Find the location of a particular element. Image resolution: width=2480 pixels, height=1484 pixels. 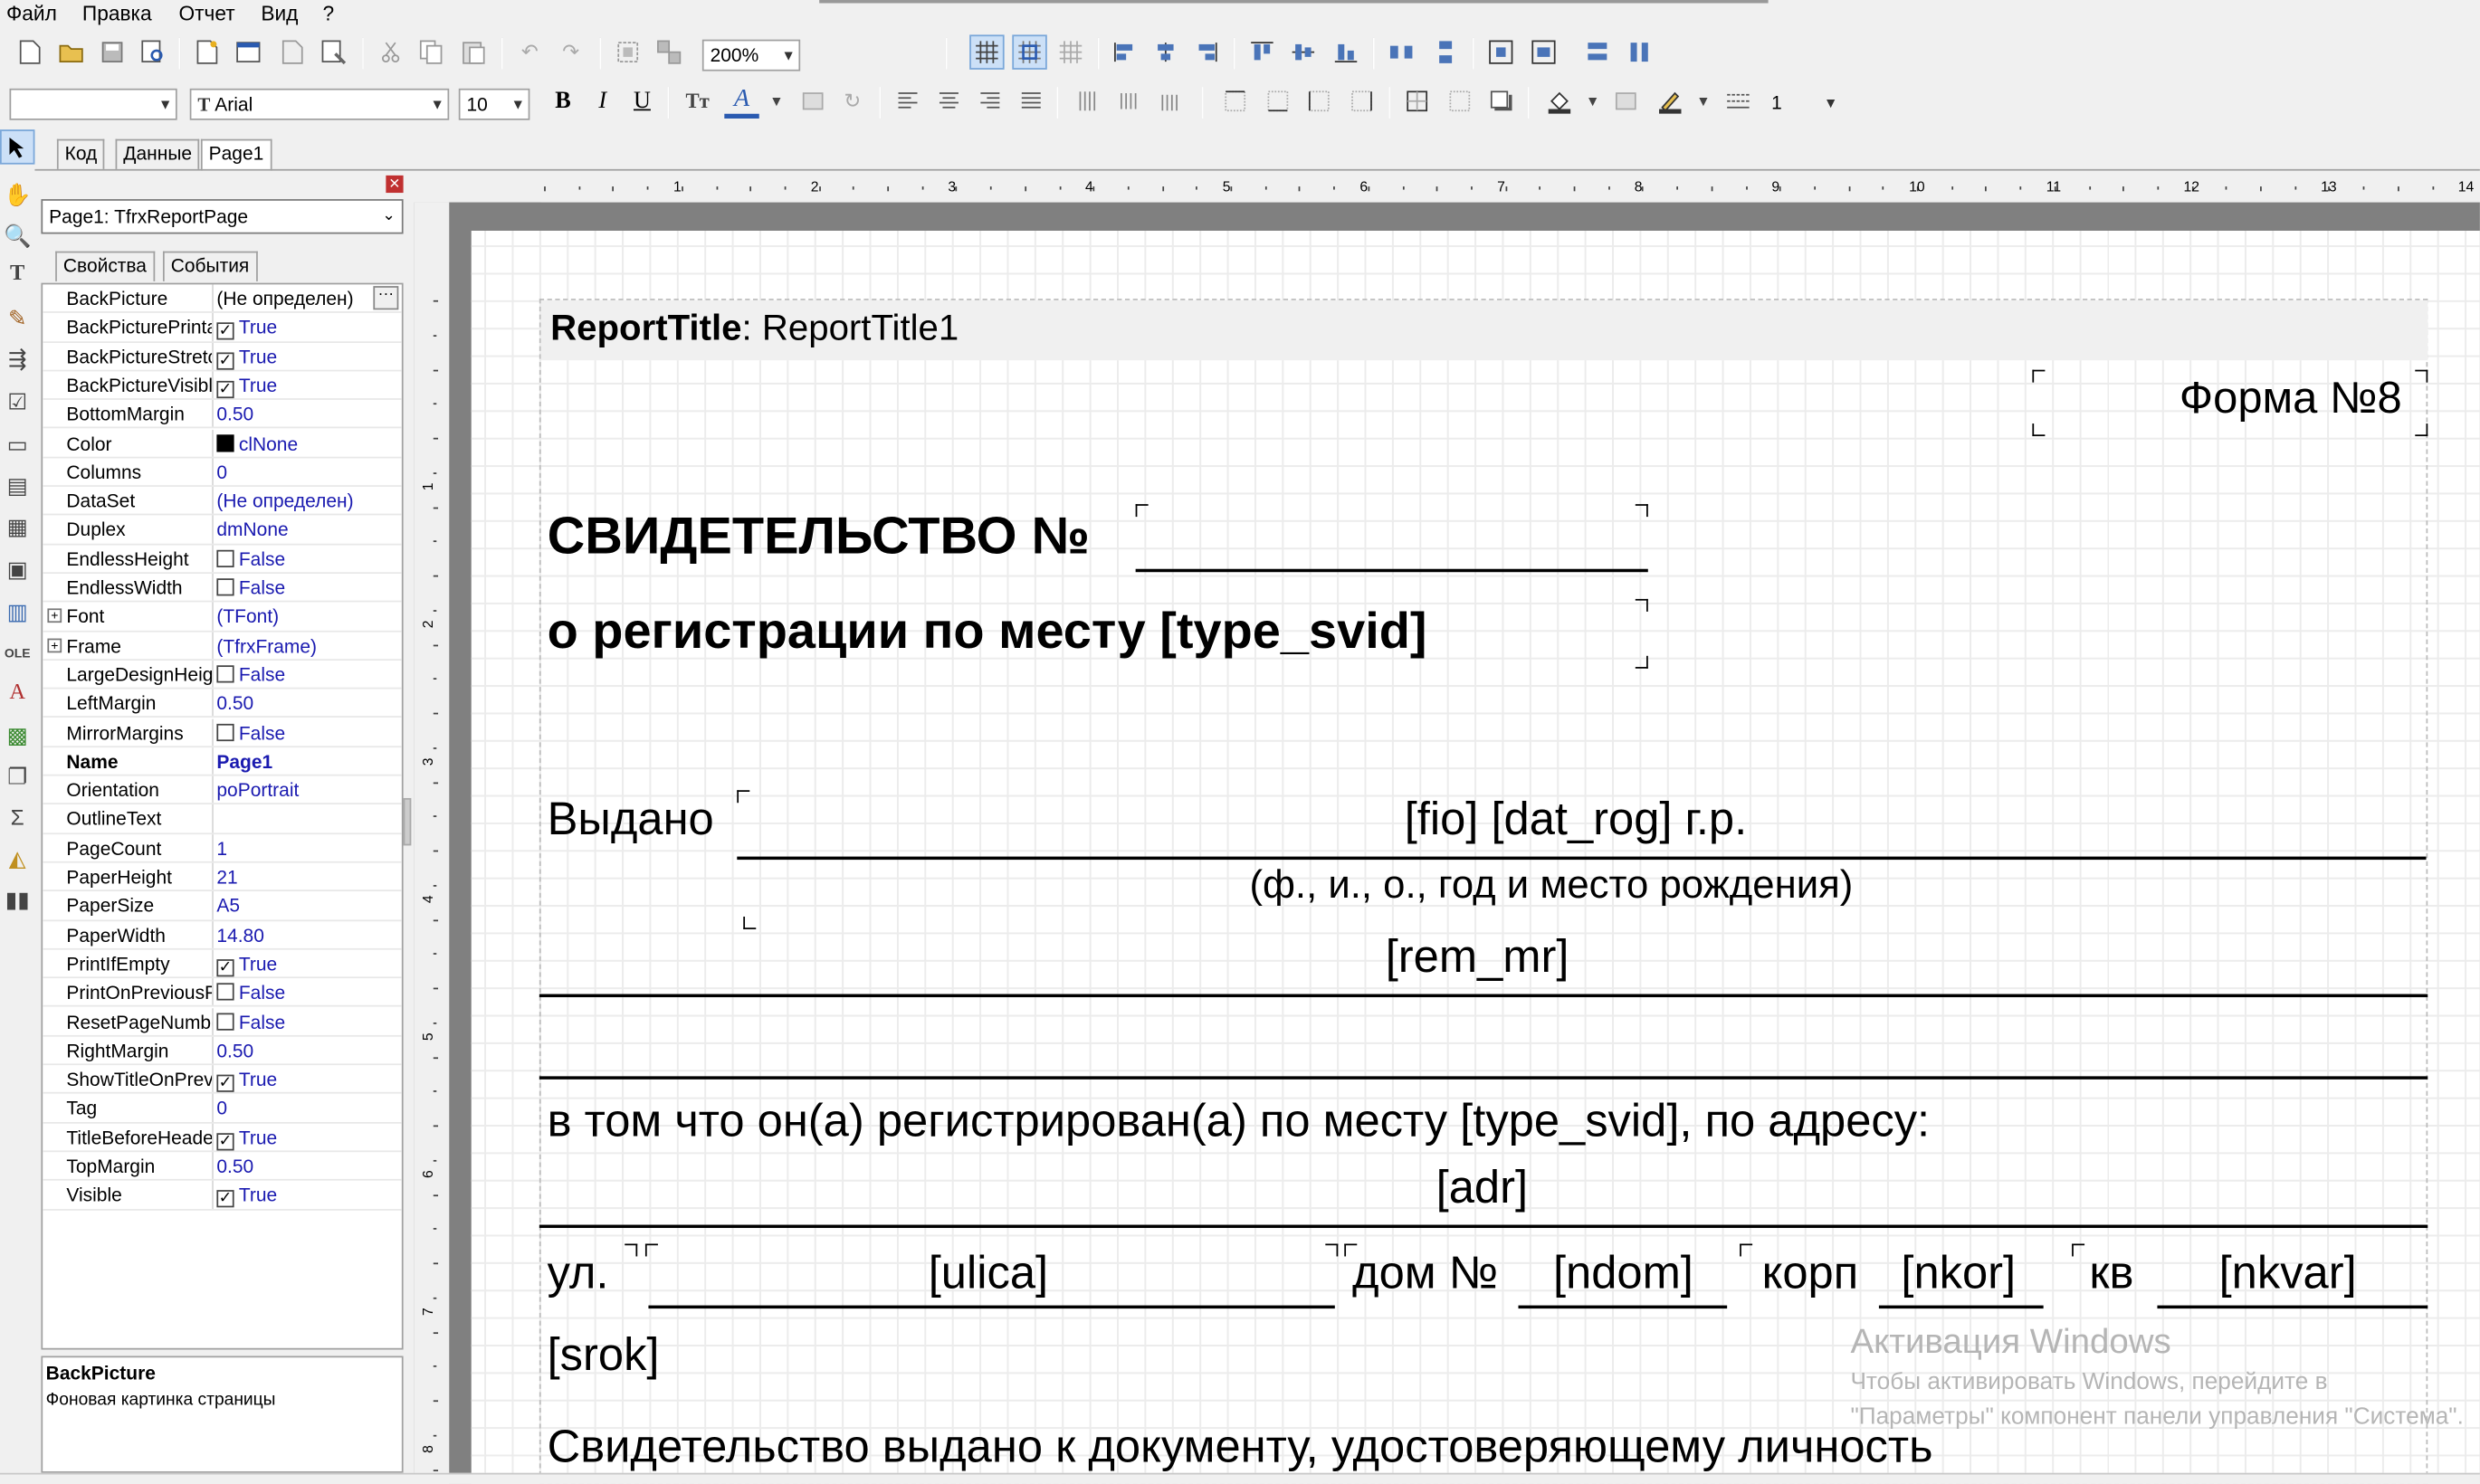

same-height-icon is located at coordinates (1640, 51).